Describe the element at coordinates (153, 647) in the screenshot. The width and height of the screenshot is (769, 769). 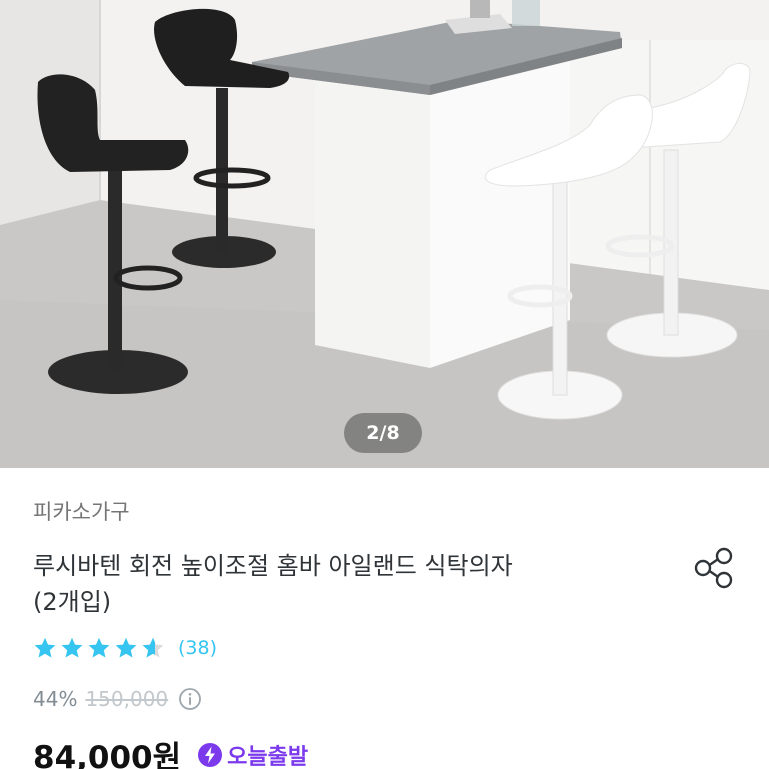
I see `star-half-icon` at that location.